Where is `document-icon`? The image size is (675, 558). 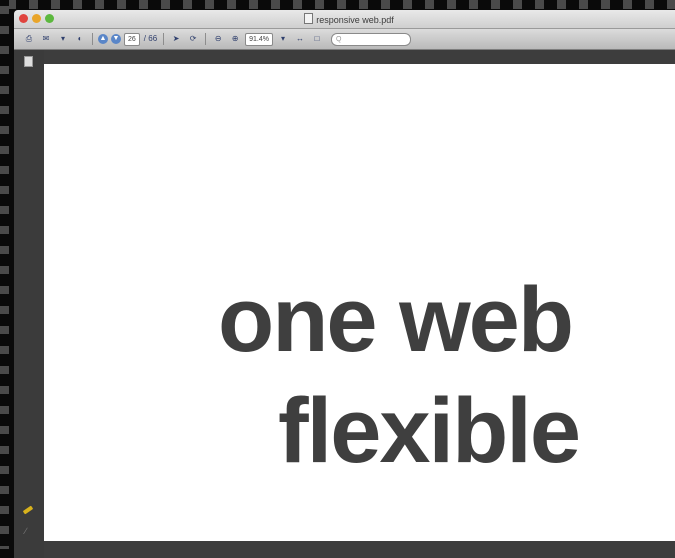
document-icon is located at coordinates (309, 18).